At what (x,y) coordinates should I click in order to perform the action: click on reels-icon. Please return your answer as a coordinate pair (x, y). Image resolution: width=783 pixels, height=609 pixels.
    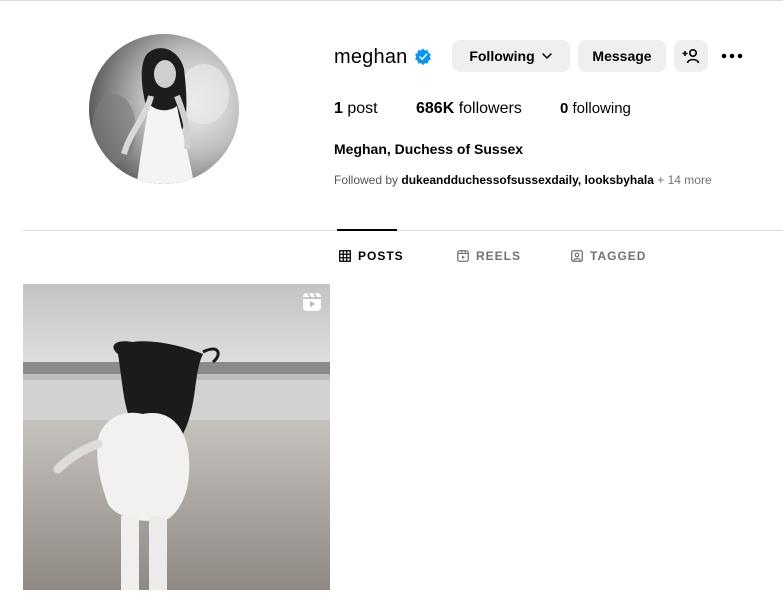
    Looking at the image, I should click on (463, 256).